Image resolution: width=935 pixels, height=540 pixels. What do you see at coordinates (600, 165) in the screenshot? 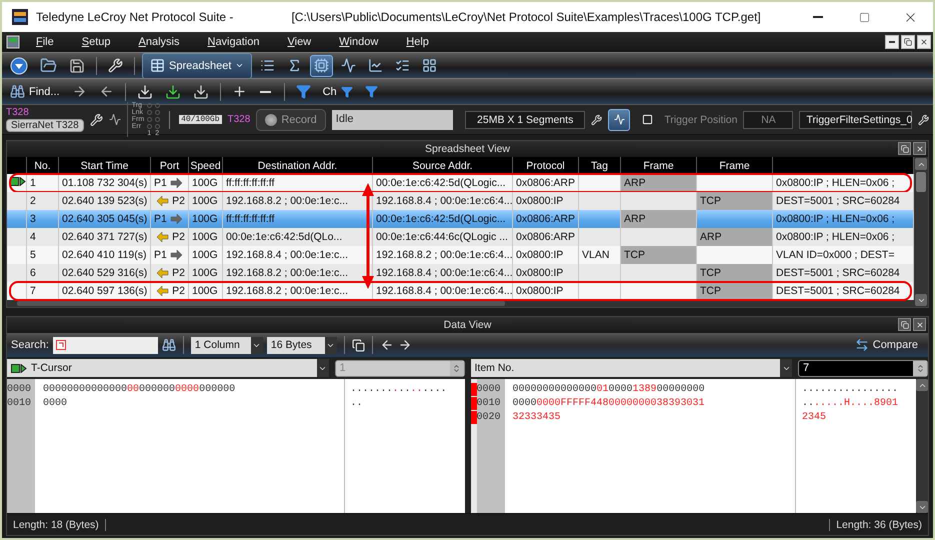
I see `column-header: Tag` at bounding box center [600, 165].